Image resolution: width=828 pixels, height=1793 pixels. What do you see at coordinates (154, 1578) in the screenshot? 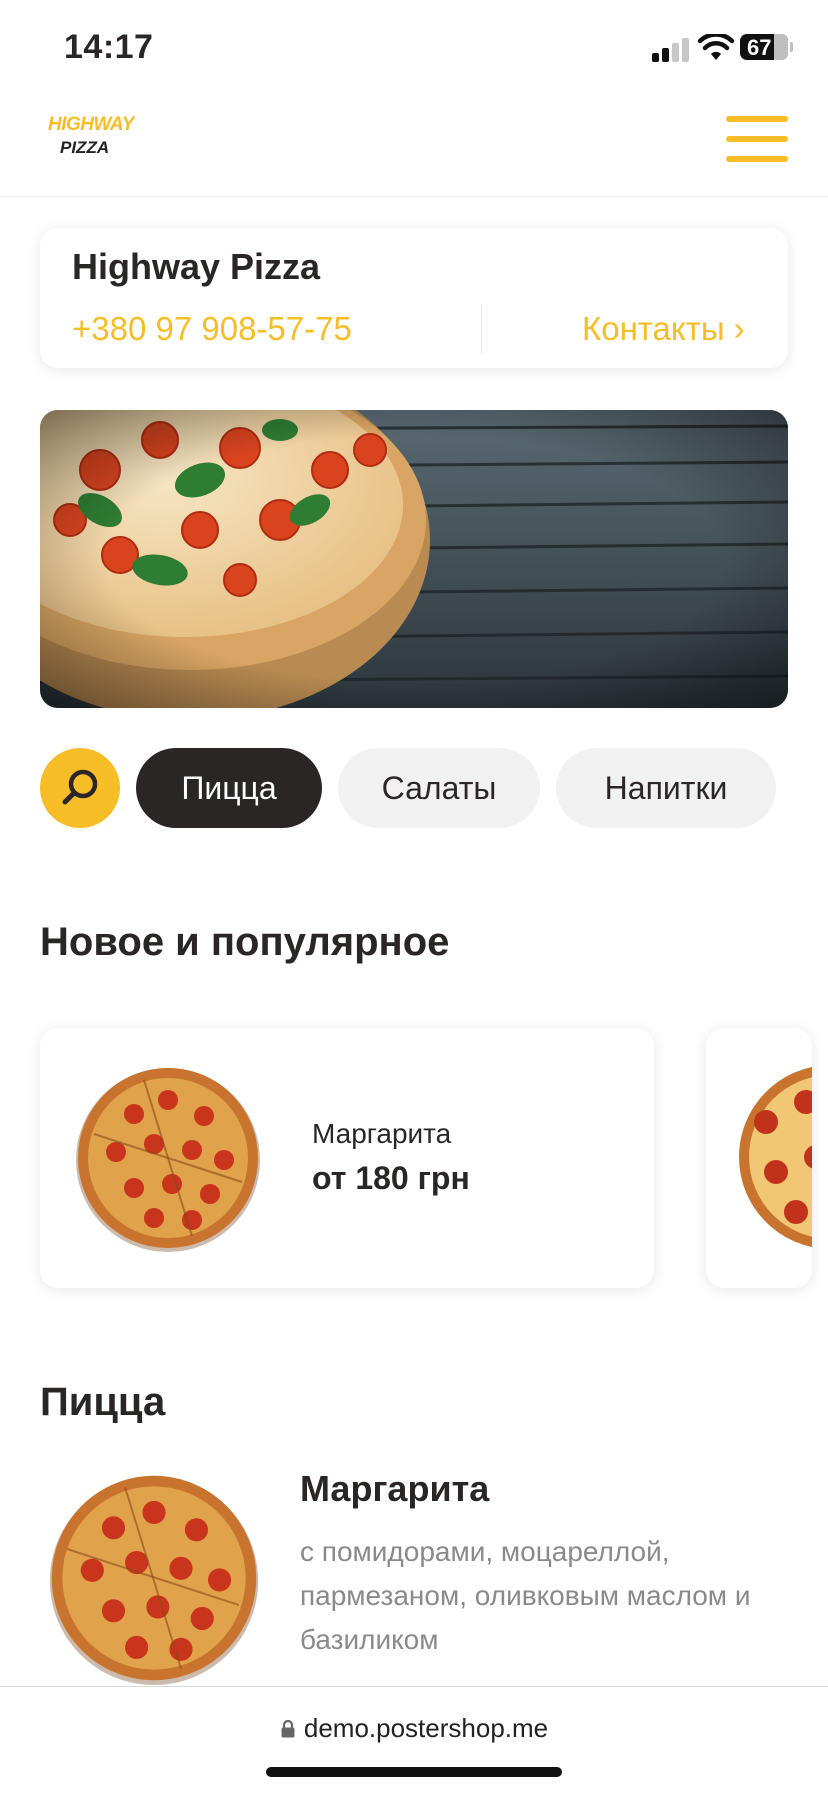
I see `margarita-pizza-image` at bounding box center [154, 1578].